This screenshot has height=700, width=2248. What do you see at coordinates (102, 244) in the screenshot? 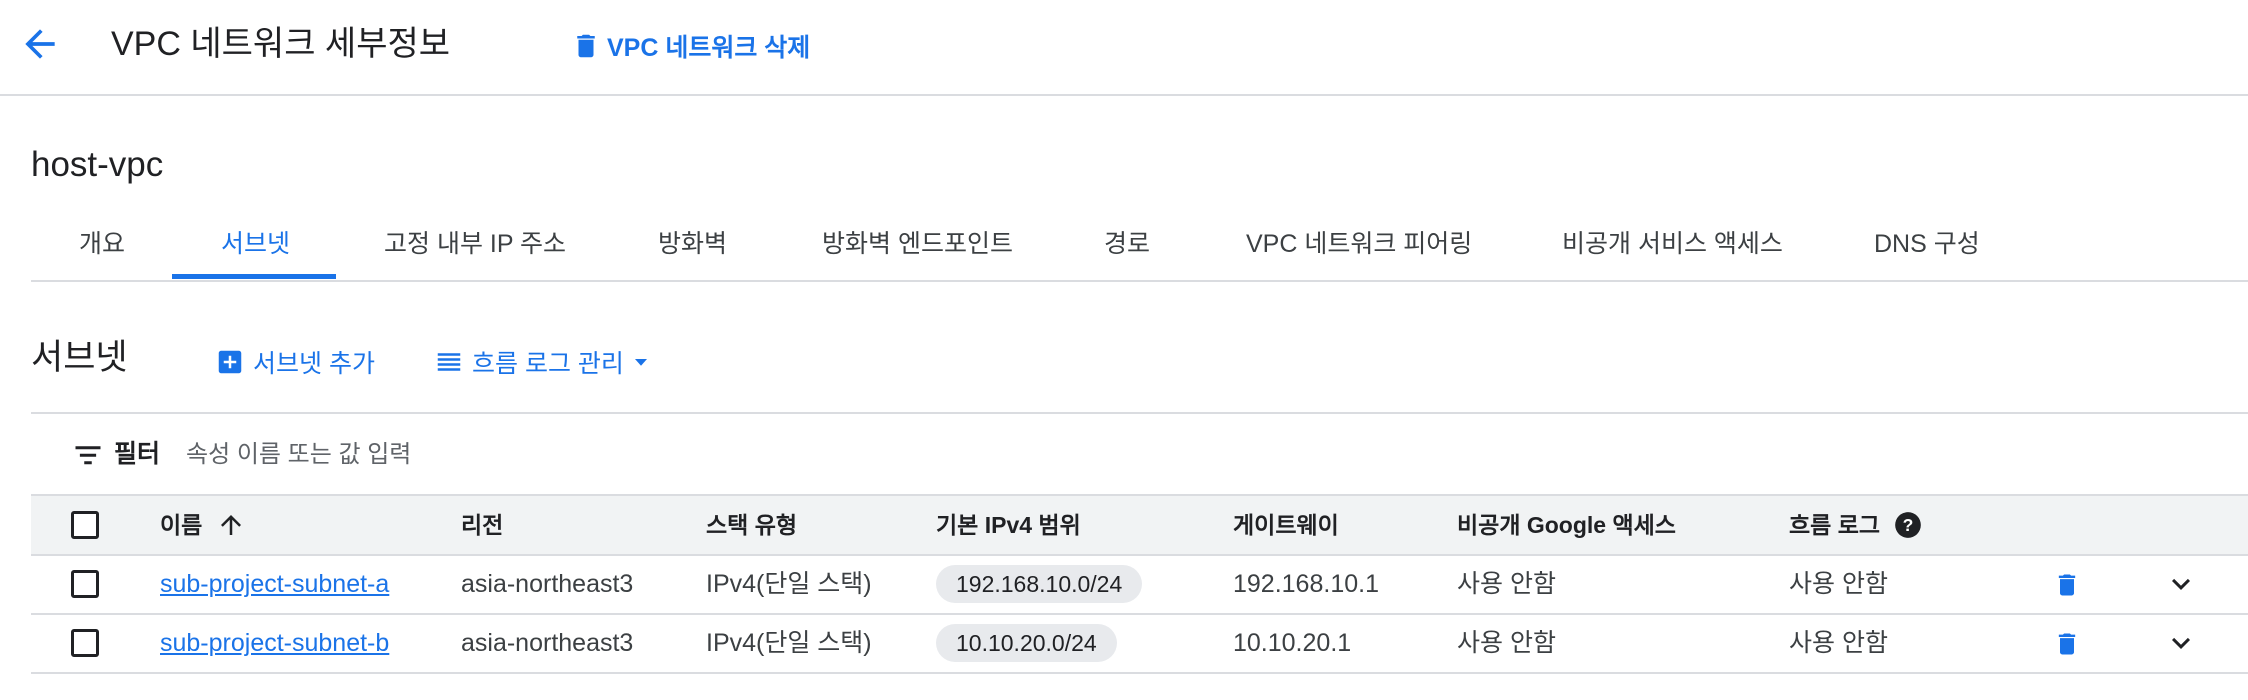
I see `tab-overview: 개요` at bounding box center [102, 244].